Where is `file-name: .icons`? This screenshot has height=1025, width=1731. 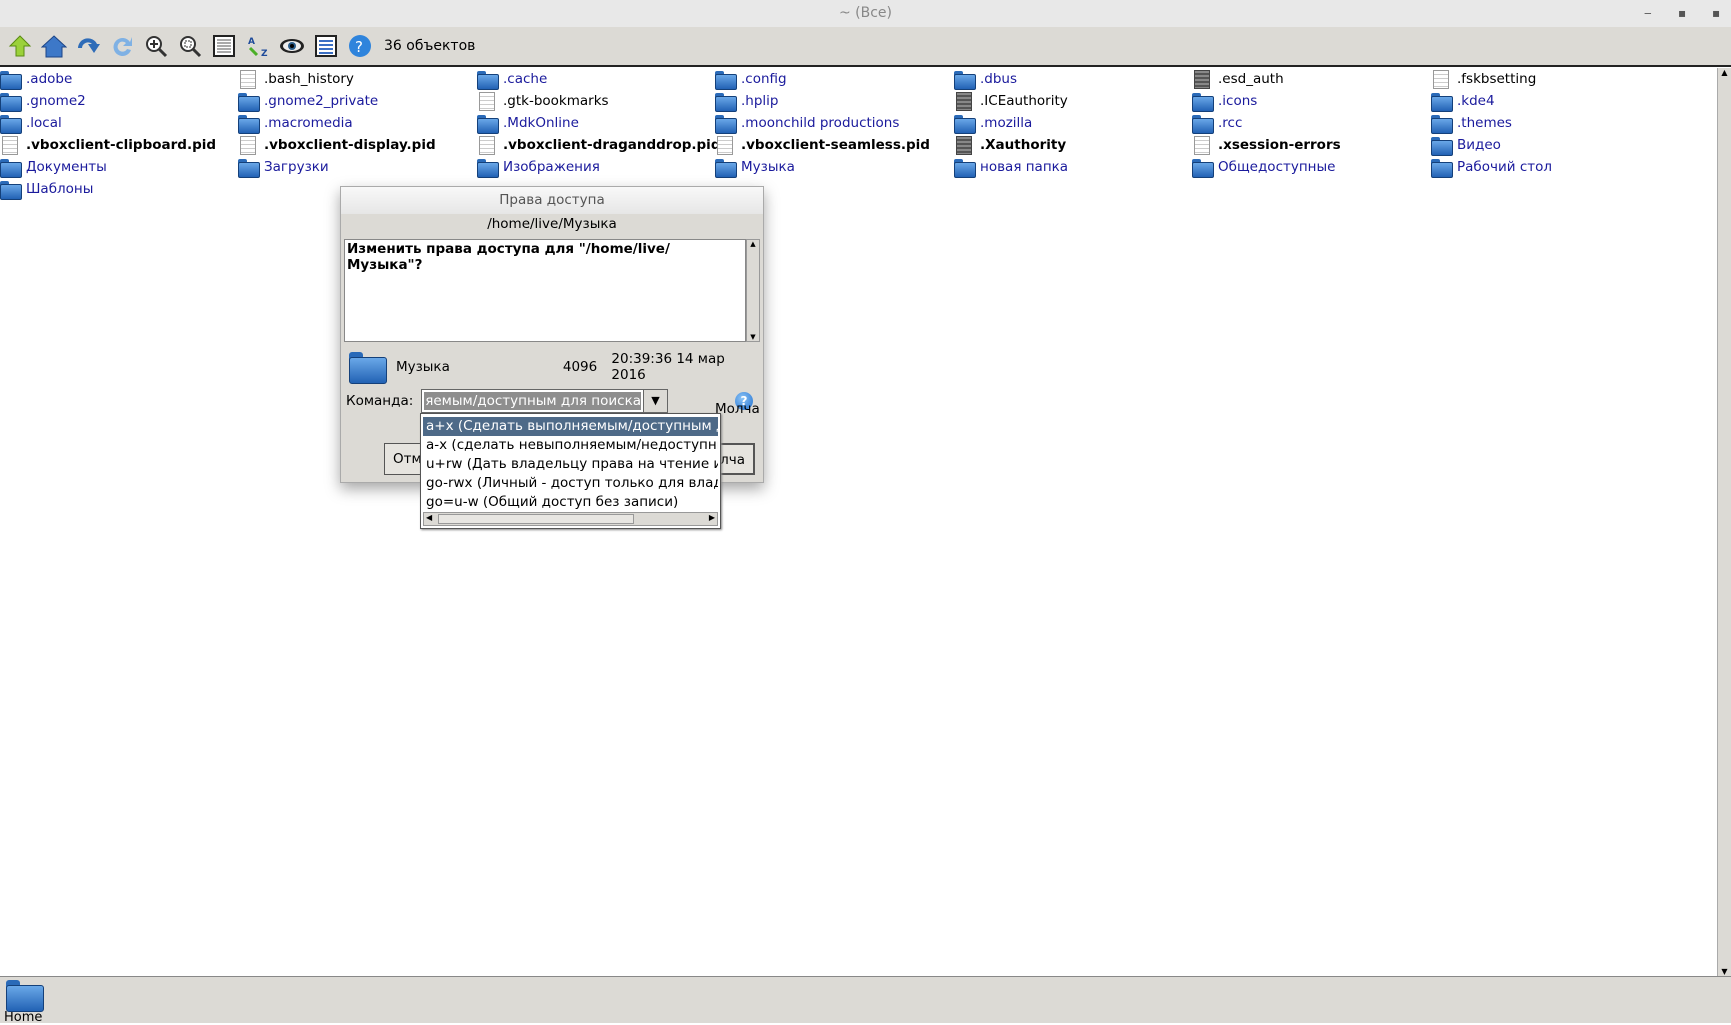
file-name: .icons is located at coordinates (1238, 101).